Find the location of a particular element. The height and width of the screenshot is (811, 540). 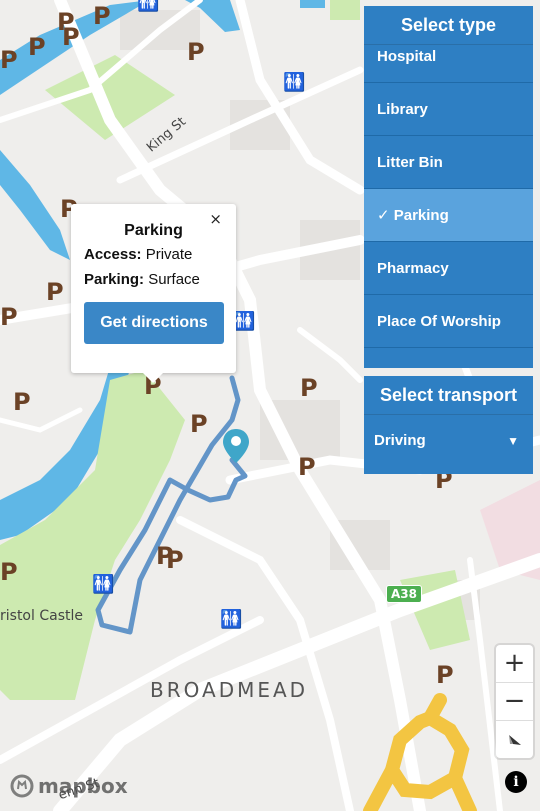

type-item-library: Library is located at coordinates (448, 109).